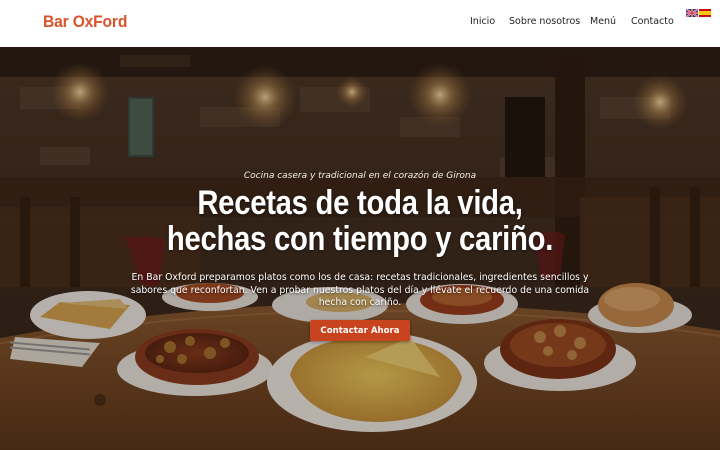 This screenshot has height=450, width=720. What do you see at coordinates (610, 21) in the screenshot?
I see `nav-link-menu: Menú` at bounding box center [610, 21].